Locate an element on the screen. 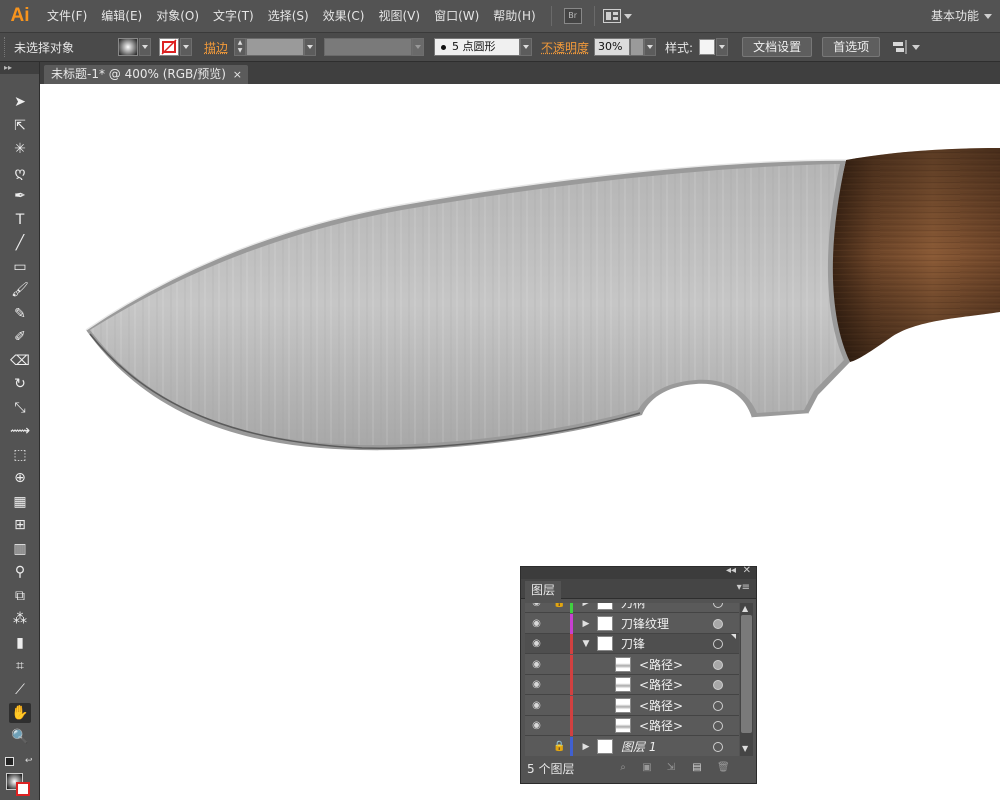  scroll-up-icon: ▲ is located at coordinates (745, 608).